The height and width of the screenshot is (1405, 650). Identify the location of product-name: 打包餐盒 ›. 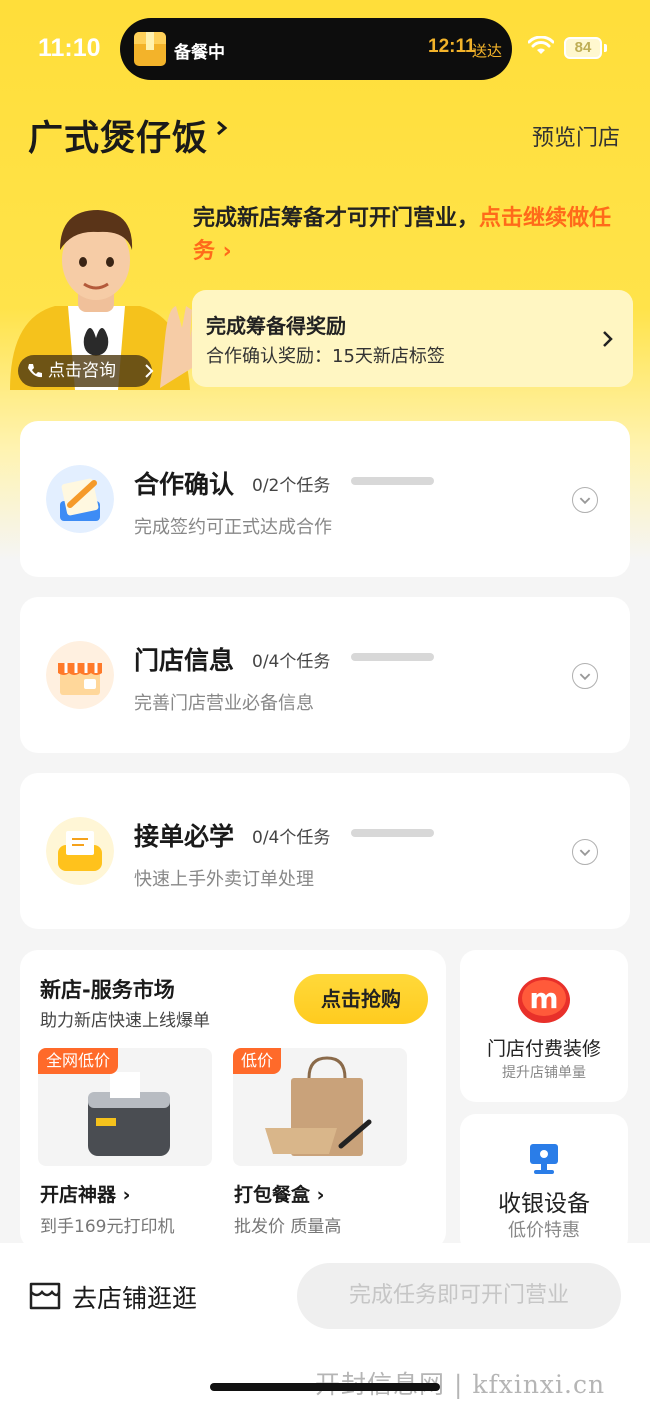
(279, 1193).